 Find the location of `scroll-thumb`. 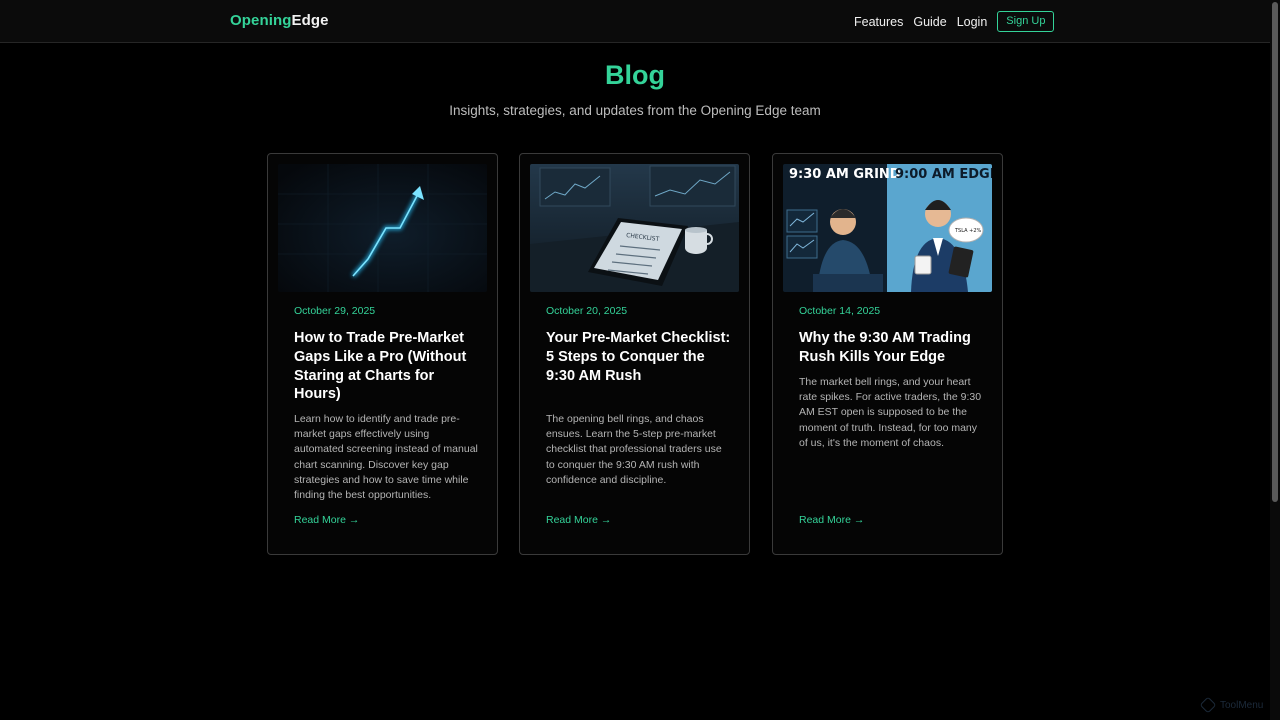

scroll-thumb is located at coordinates (1275, 252).